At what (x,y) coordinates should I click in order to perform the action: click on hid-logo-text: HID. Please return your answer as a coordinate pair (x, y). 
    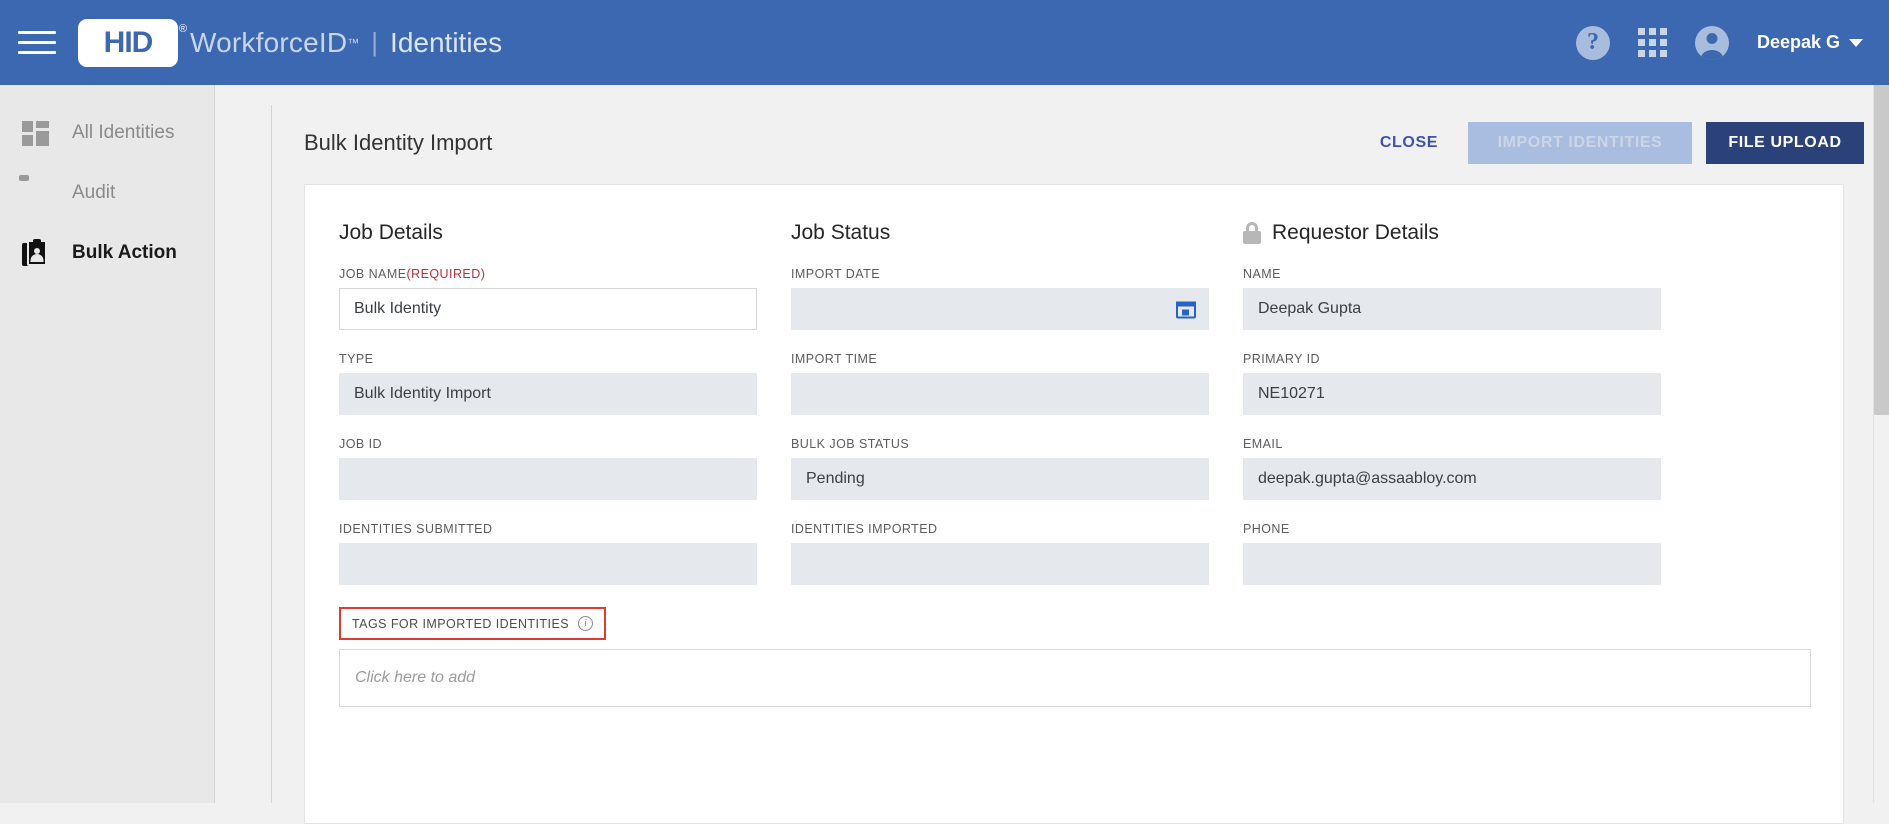
    Looking at the image, I should click on (128, 42).